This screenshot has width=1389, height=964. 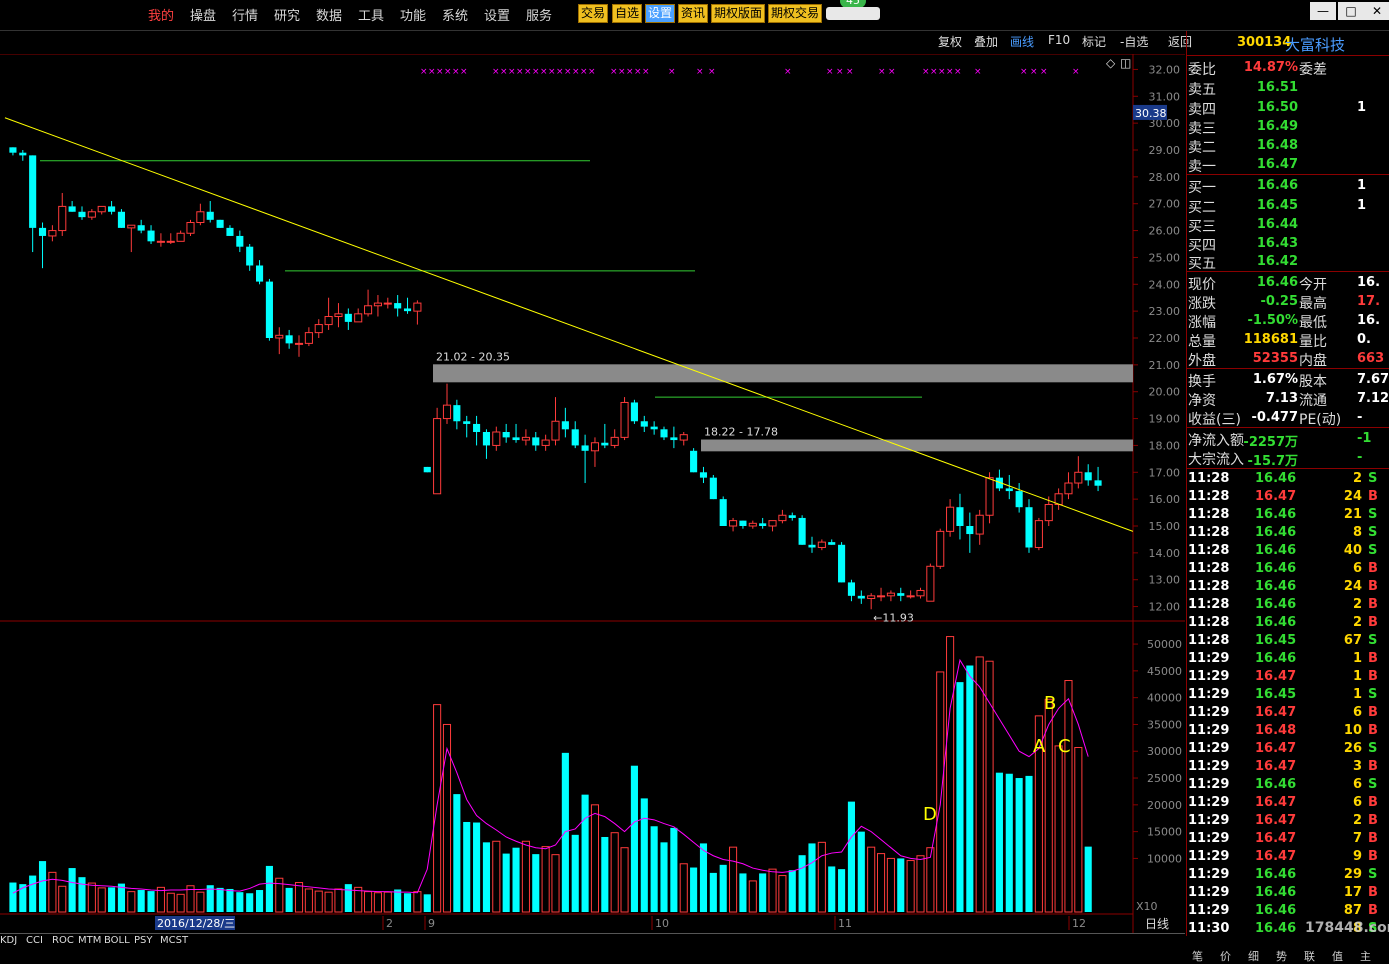 I want to click on tick-row: 11:28 16.46 8 S, so click(x=1288, y=533).